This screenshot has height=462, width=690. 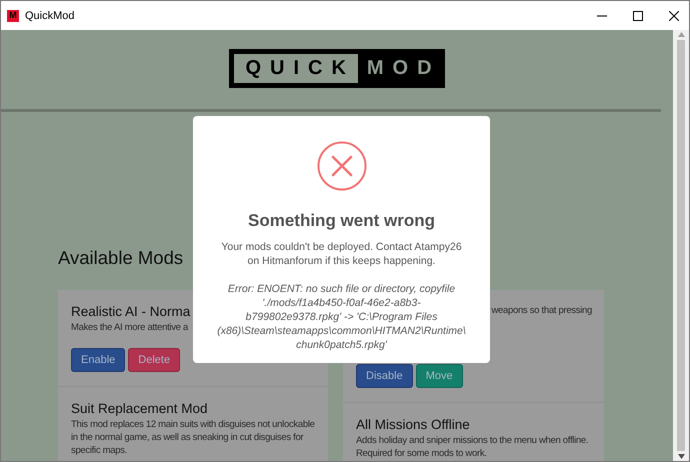 I want to click on app-icon: M, so click(x=13, y=16).